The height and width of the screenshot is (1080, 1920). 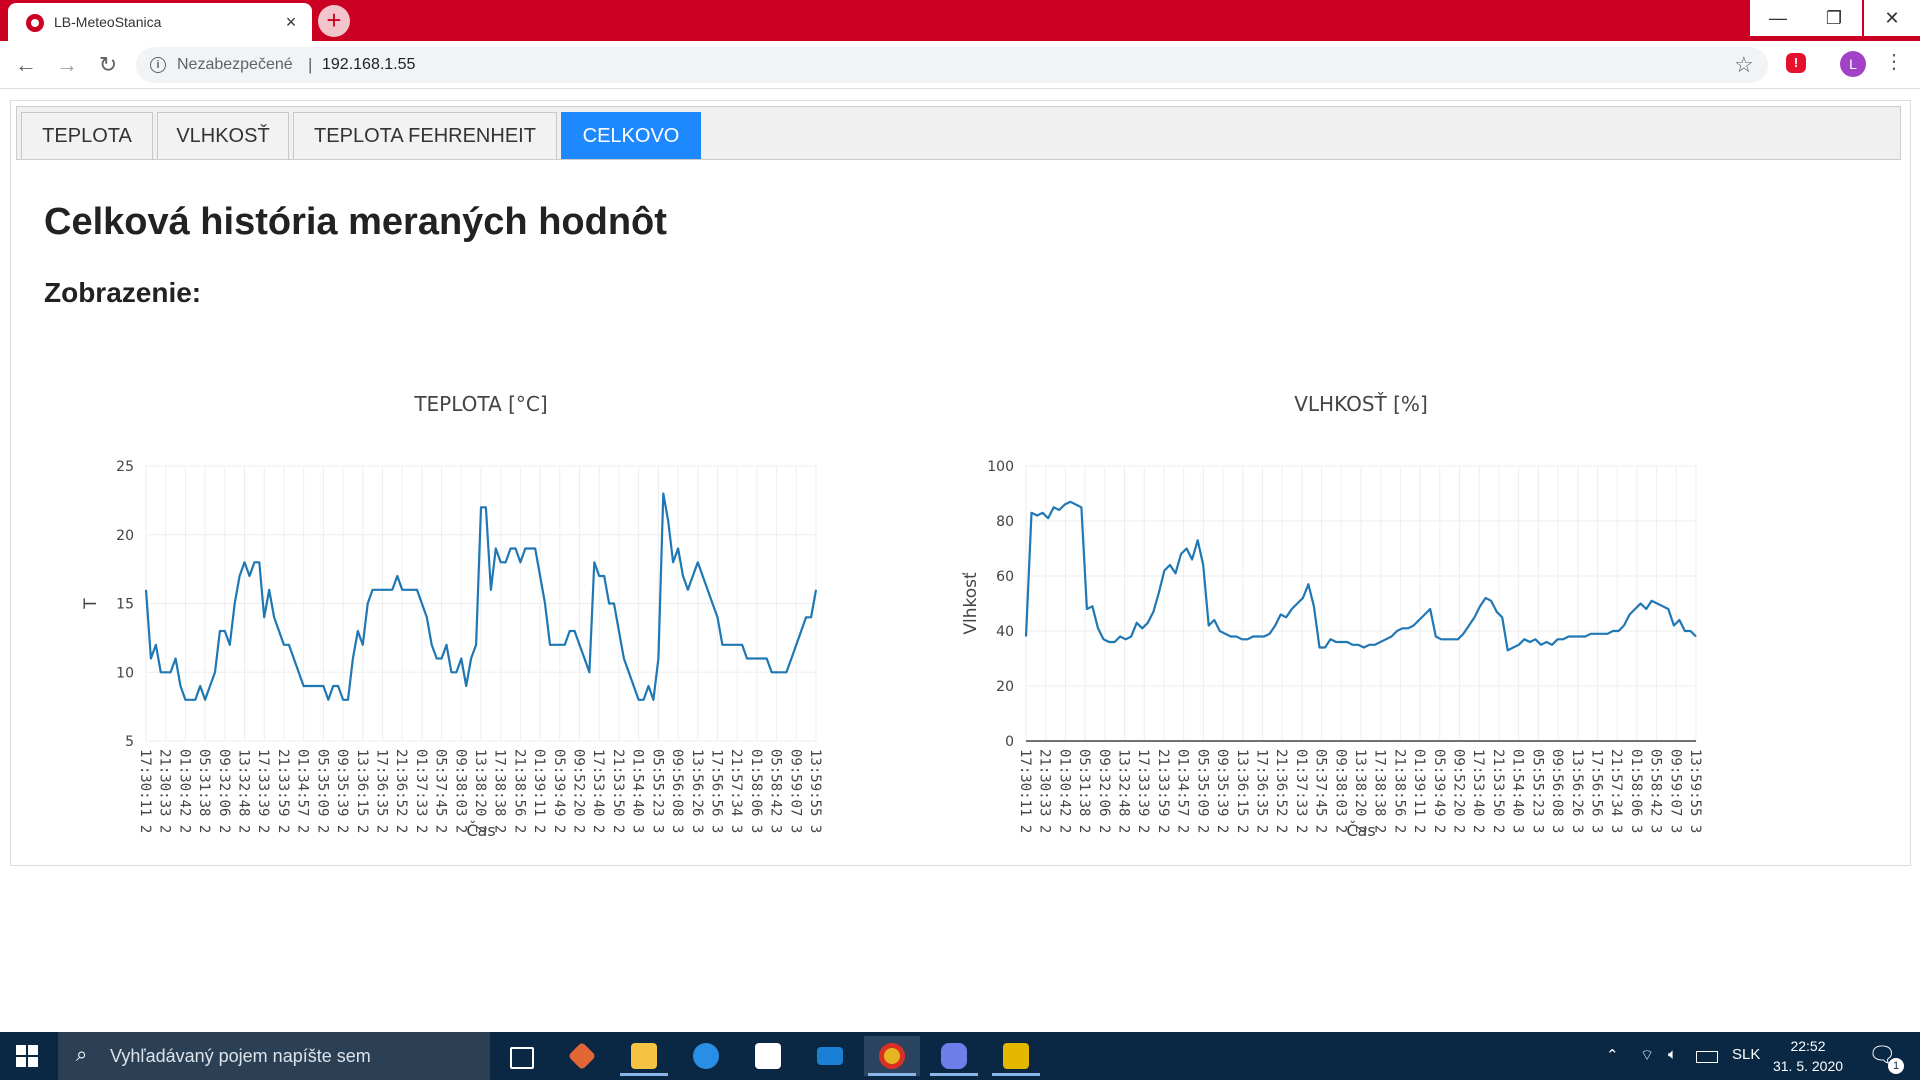 I want to click on tab-celkovo: CELKOVO, so click(x=631, y=135).